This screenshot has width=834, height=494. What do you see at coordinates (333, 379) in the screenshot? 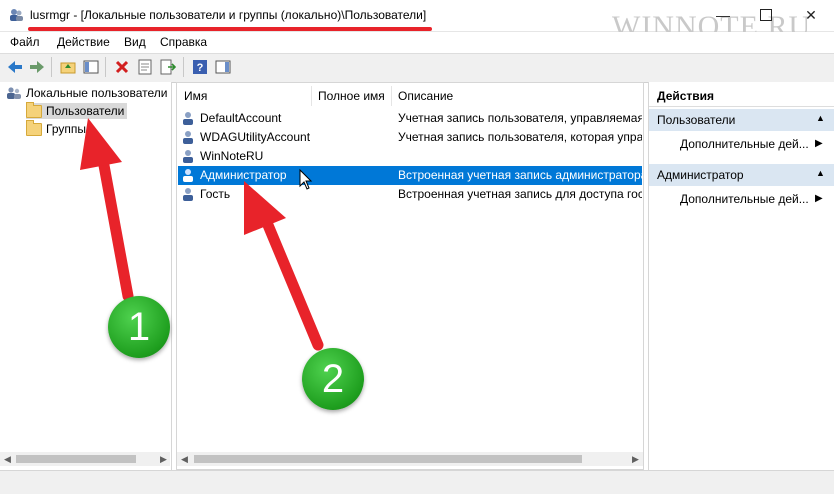
I see `step-badge-2: 2` at bounding box center [333, 379].